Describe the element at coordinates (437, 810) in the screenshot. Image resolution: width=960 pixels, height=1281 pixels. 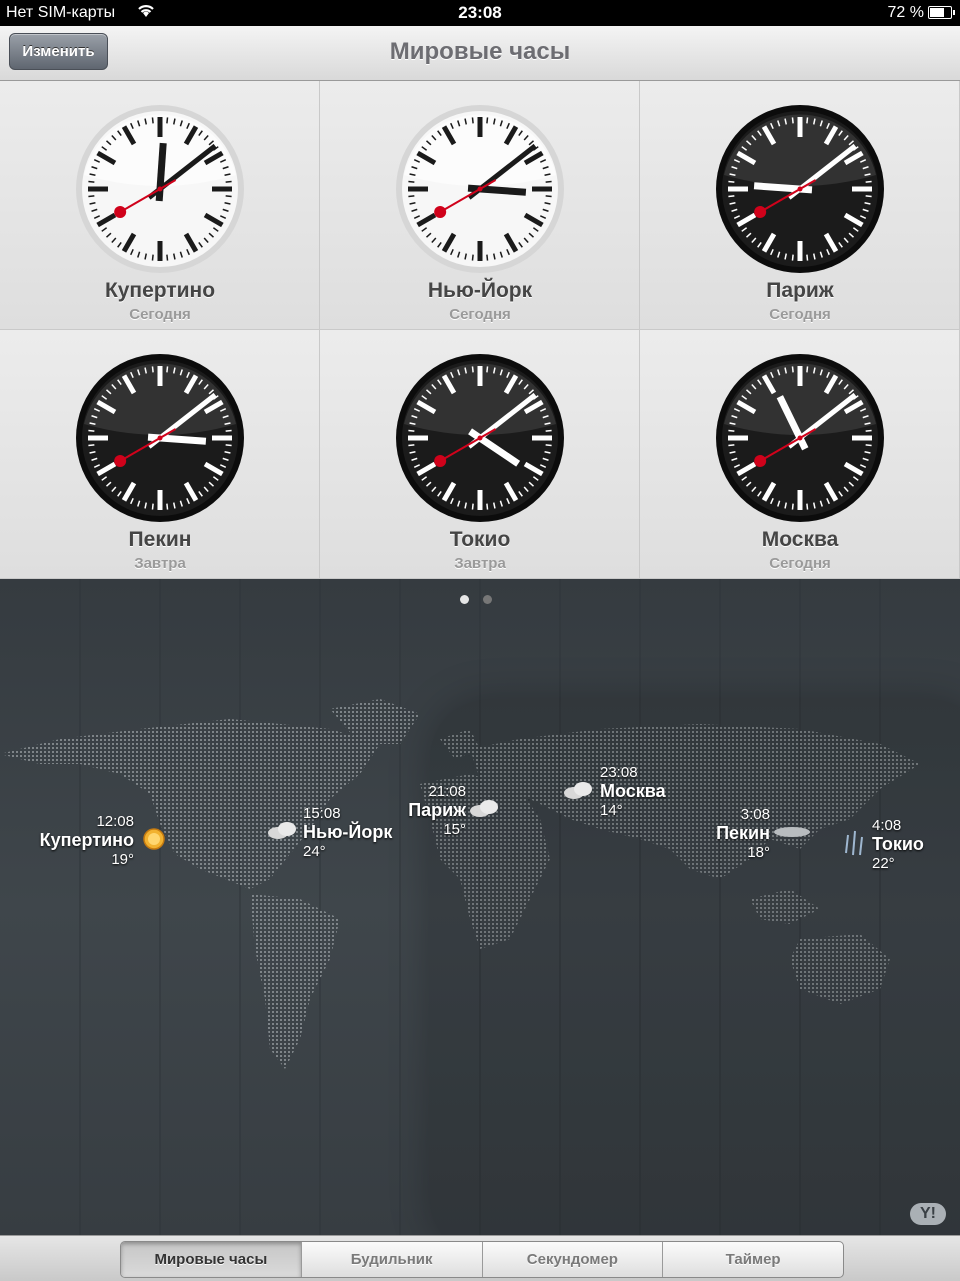
I see `marker-city: Париж` at that location.